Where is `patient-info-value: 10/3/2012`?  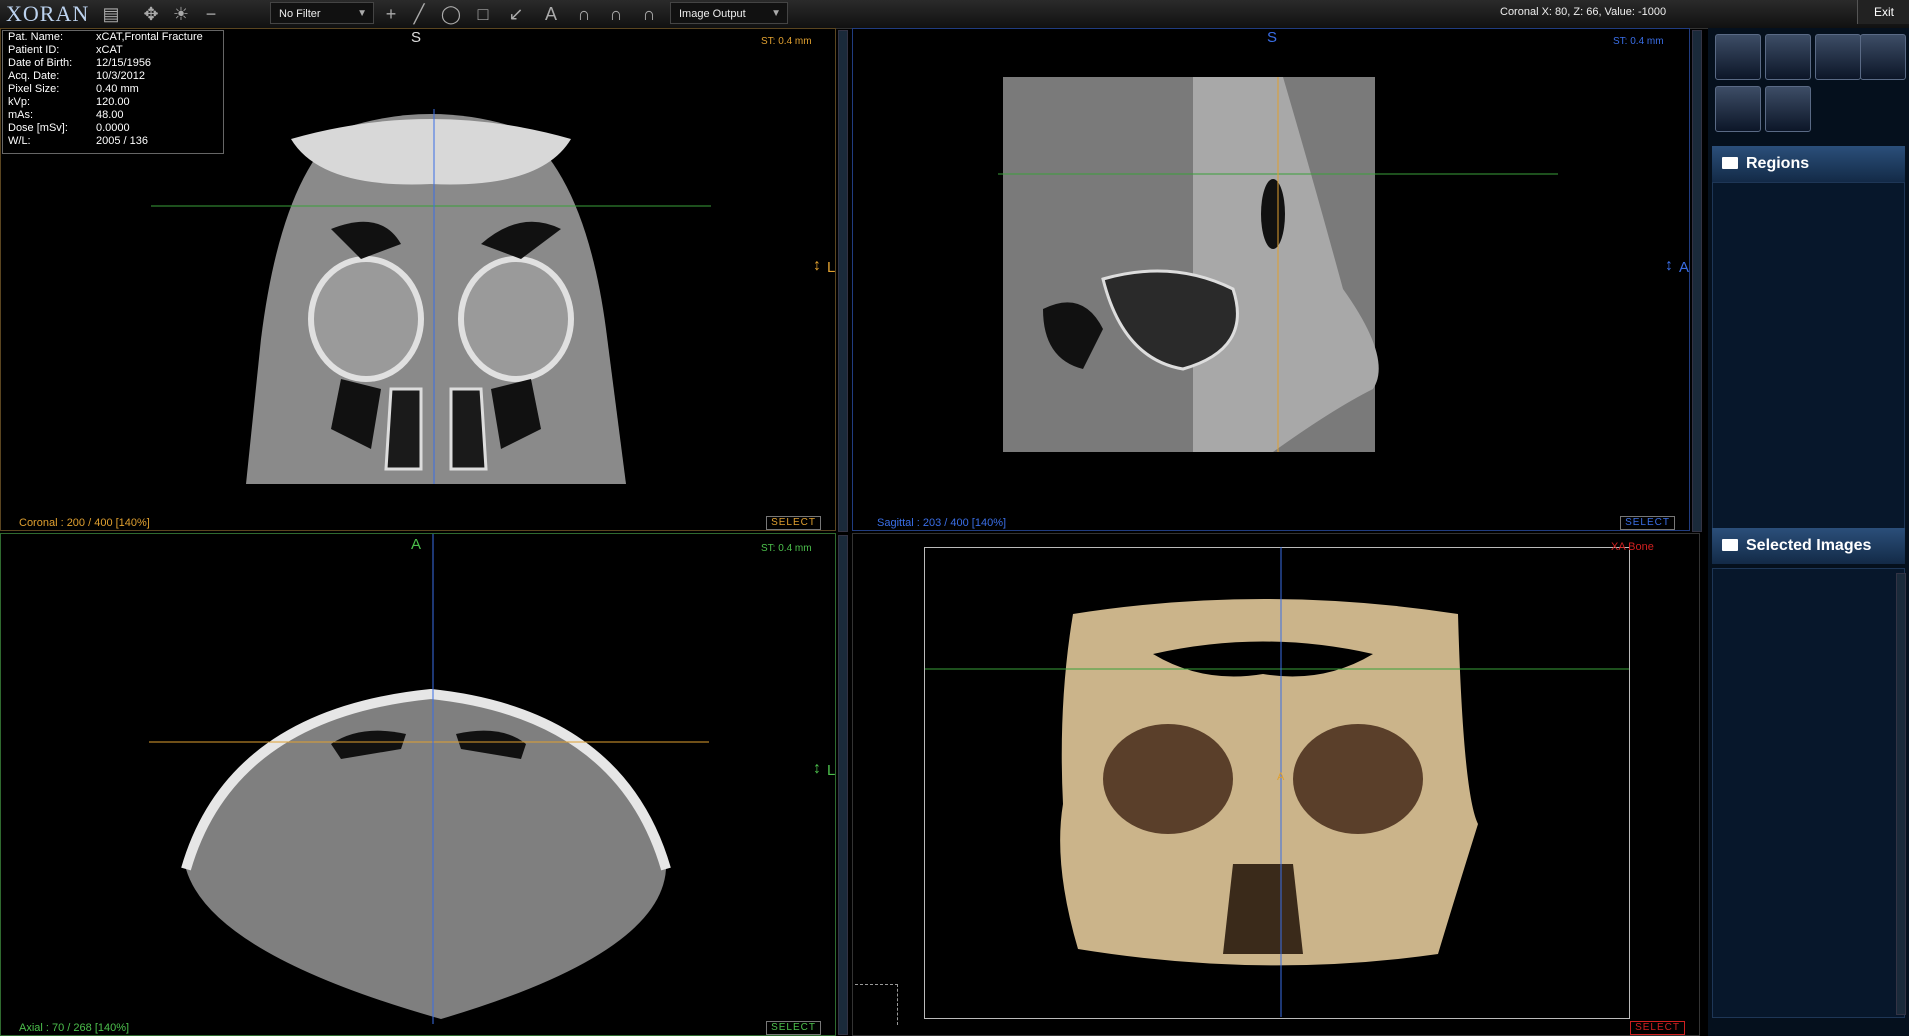
patient-info-value: 10/3/2012 is located at coordinates (120, 76).